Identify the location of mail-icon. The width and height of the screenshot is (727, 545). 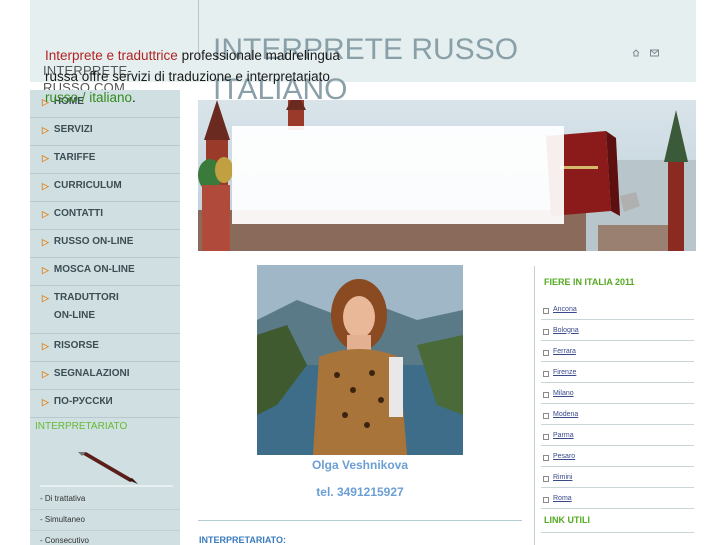
(654, 54).